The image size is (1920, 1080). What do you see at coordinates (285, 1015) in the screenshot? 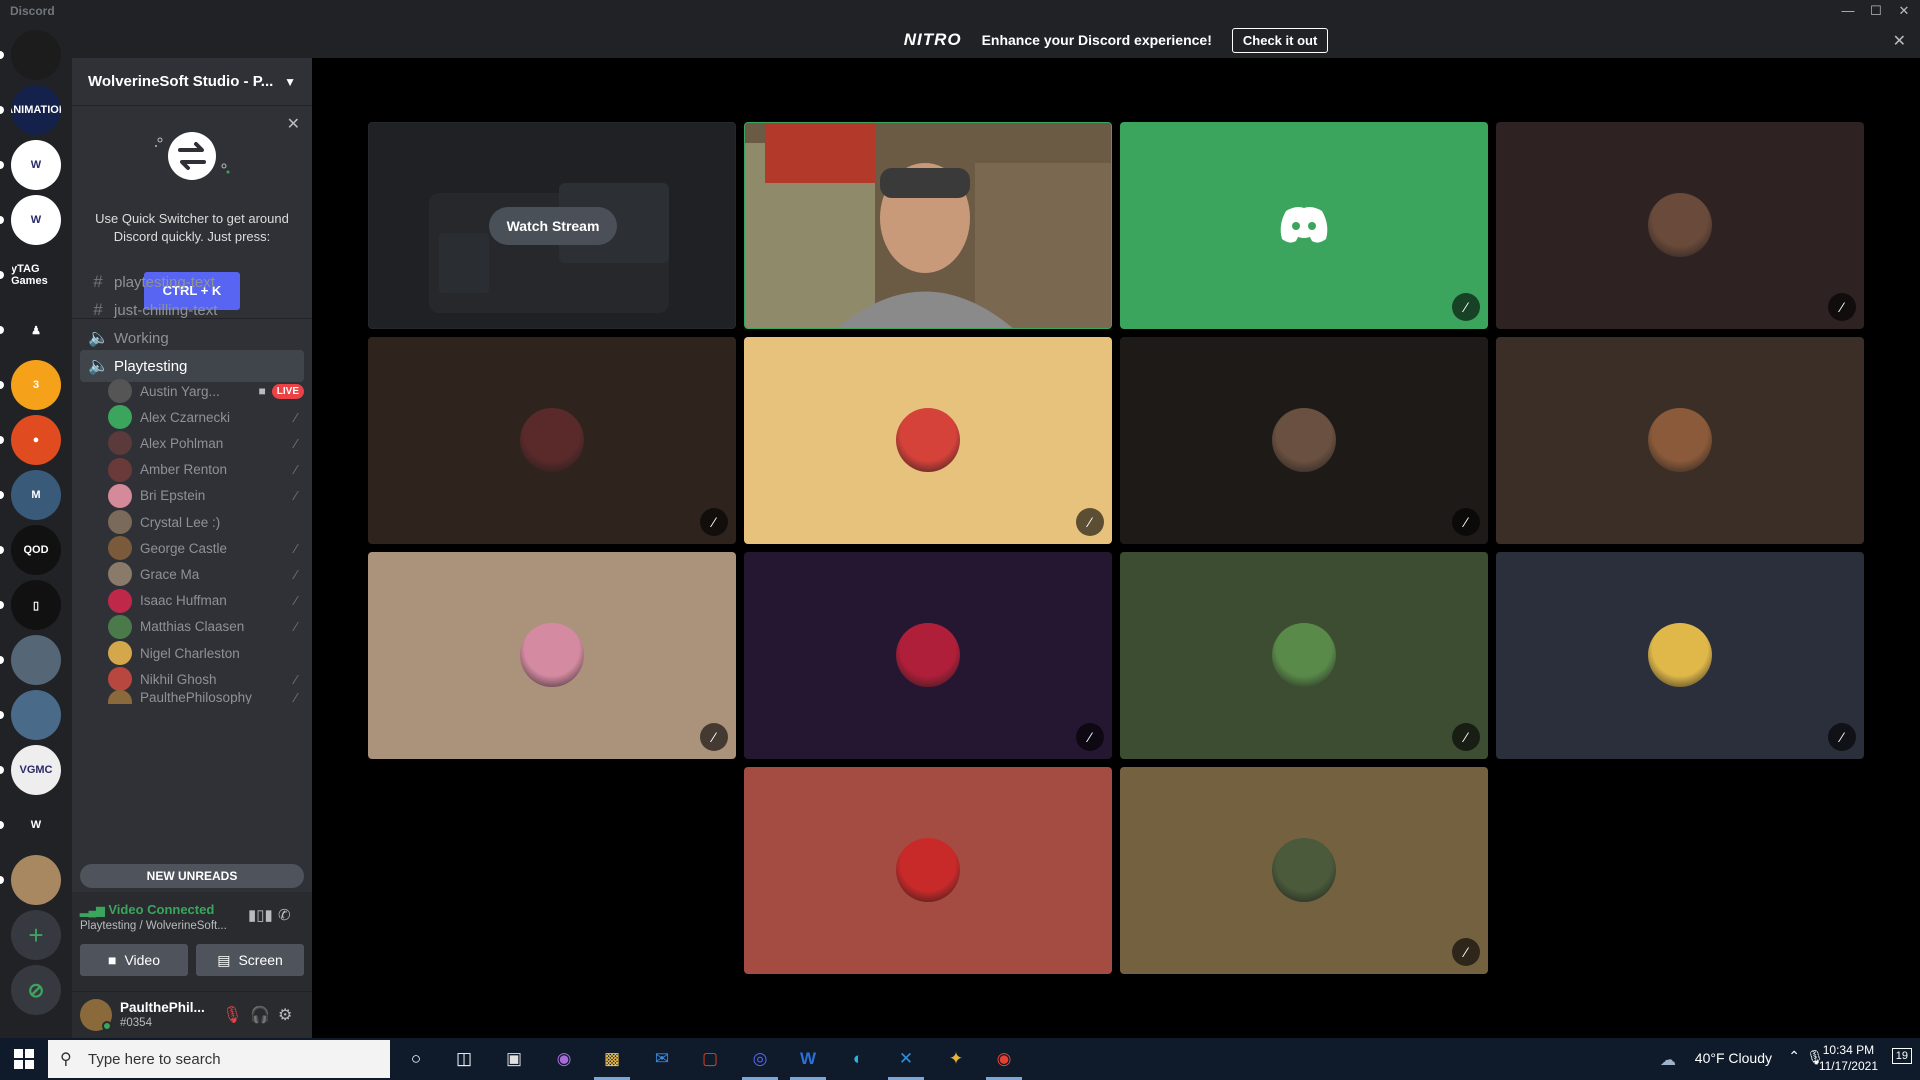
I see `gear-icon: ⚙` at bounding box center [285, 1015].